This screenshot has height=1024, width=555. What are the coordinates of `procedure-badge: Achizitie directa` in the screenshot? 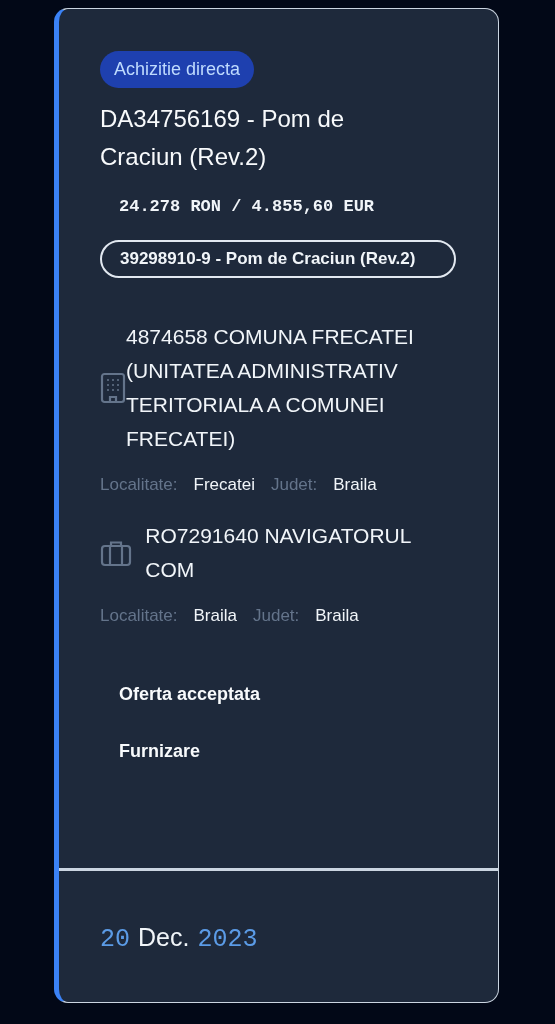 It's located at (177, 69).